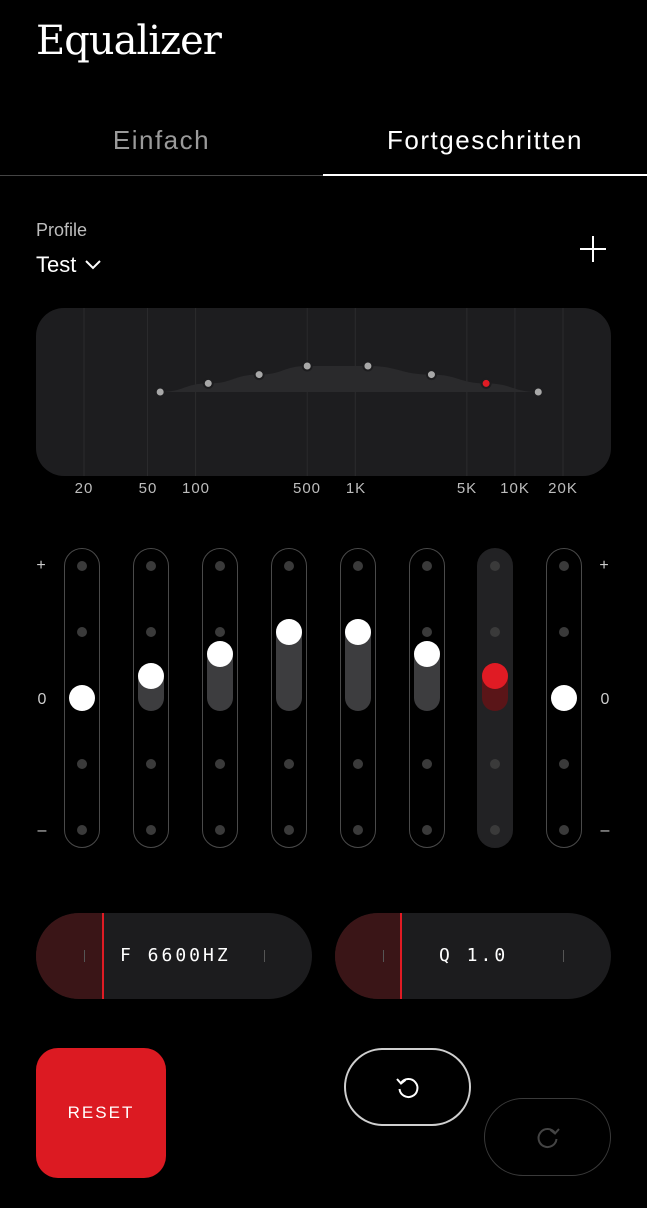 This screenshot has height=1208, width=647. I want to click on gain-plus-label-left: +, so click(41, 565).